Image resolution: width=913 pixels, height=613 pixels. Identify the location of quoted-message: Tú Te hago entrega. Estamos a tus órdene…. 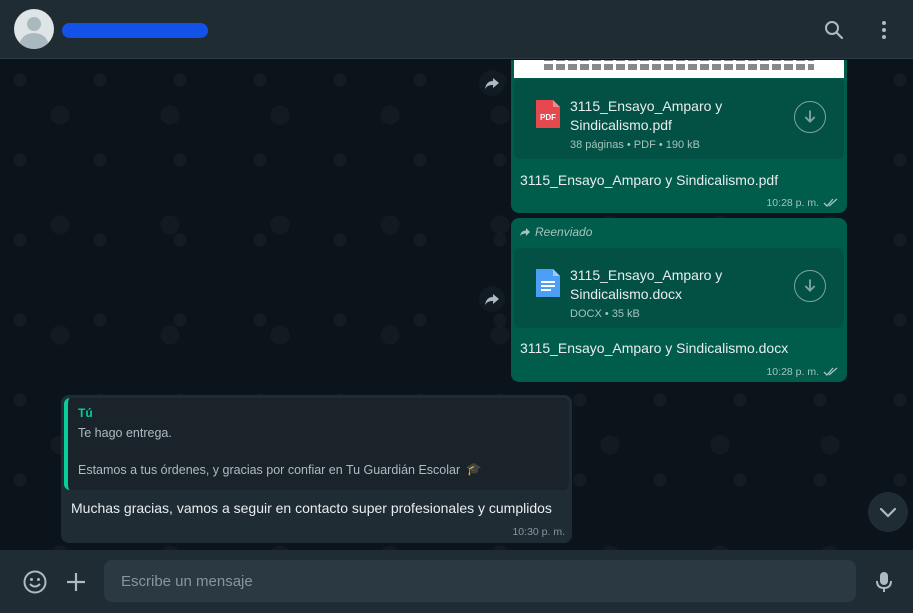
(316, 444).